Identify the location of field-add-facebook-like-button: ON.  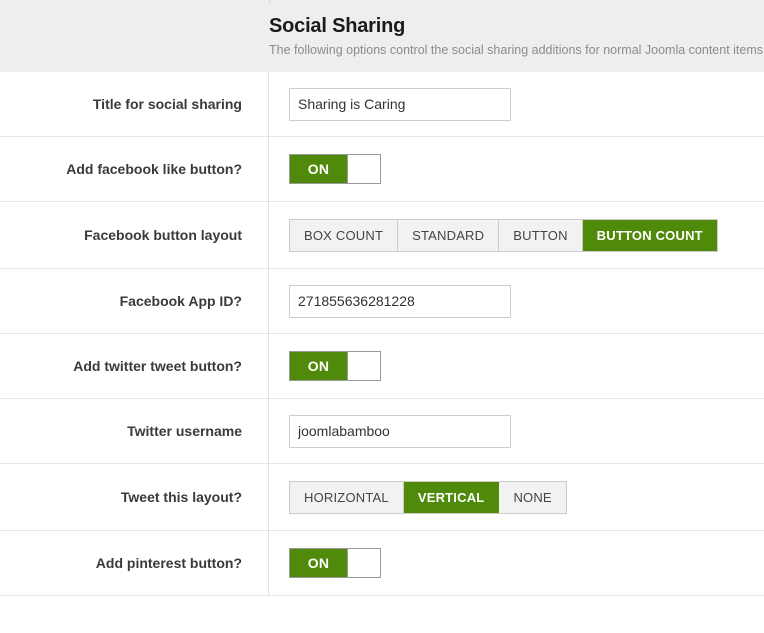
(516, 169).